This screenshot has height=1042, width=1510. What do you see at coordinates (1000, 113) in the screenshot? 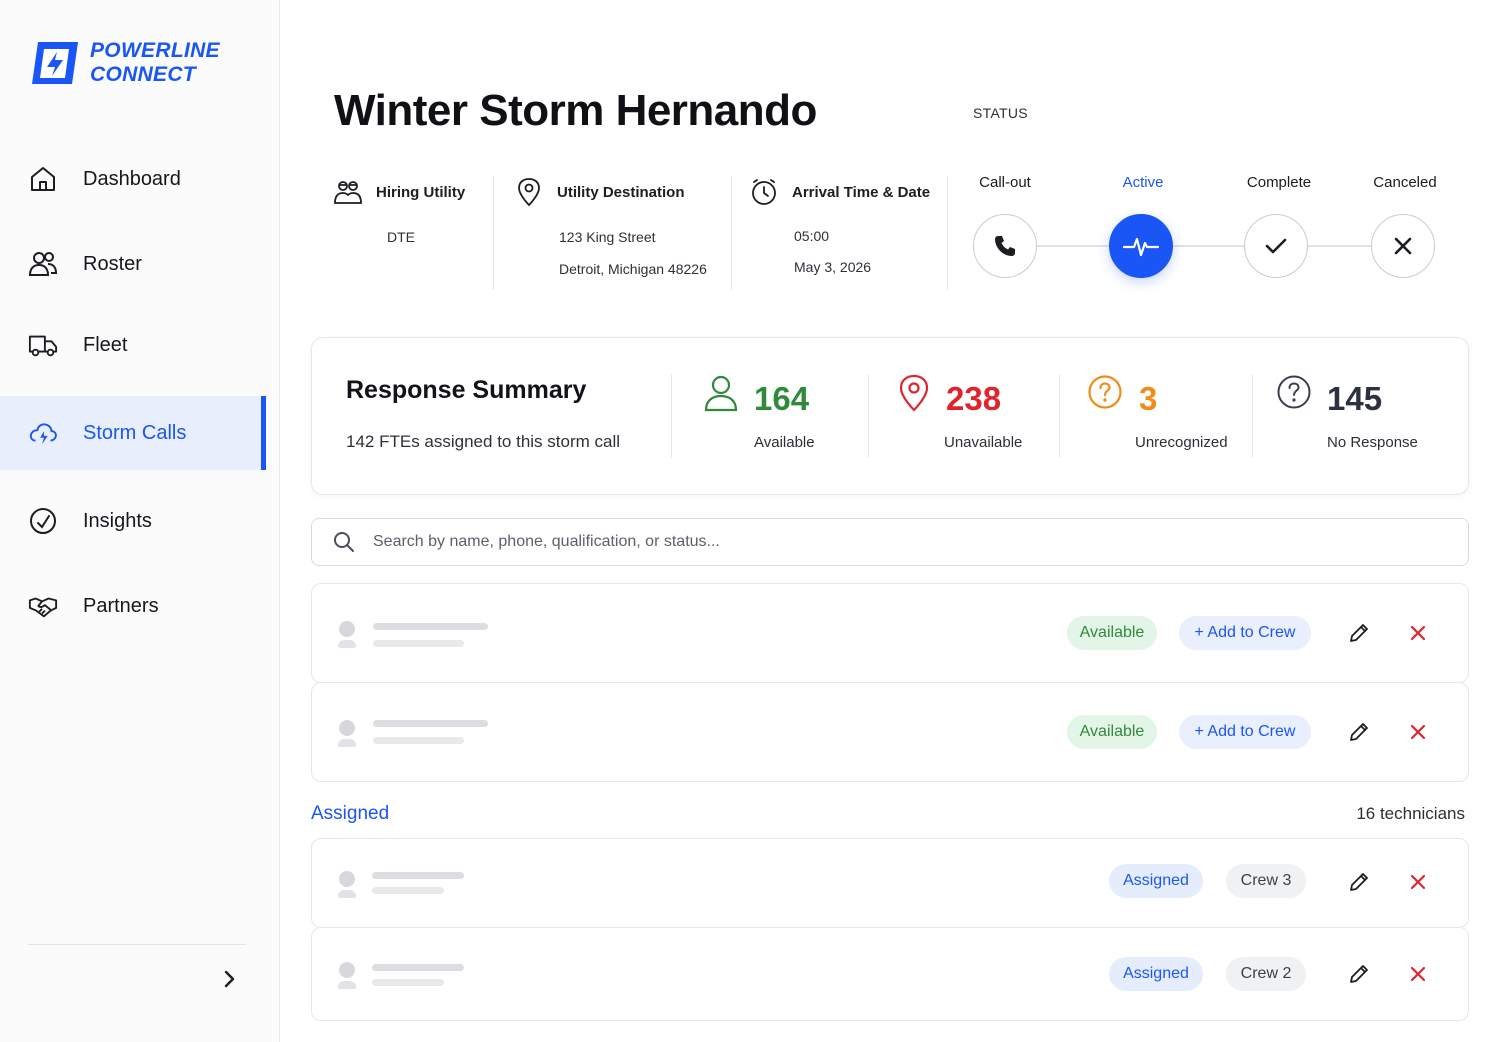
I see `status-heading: STATUS` at bounding box center [1000, 113].